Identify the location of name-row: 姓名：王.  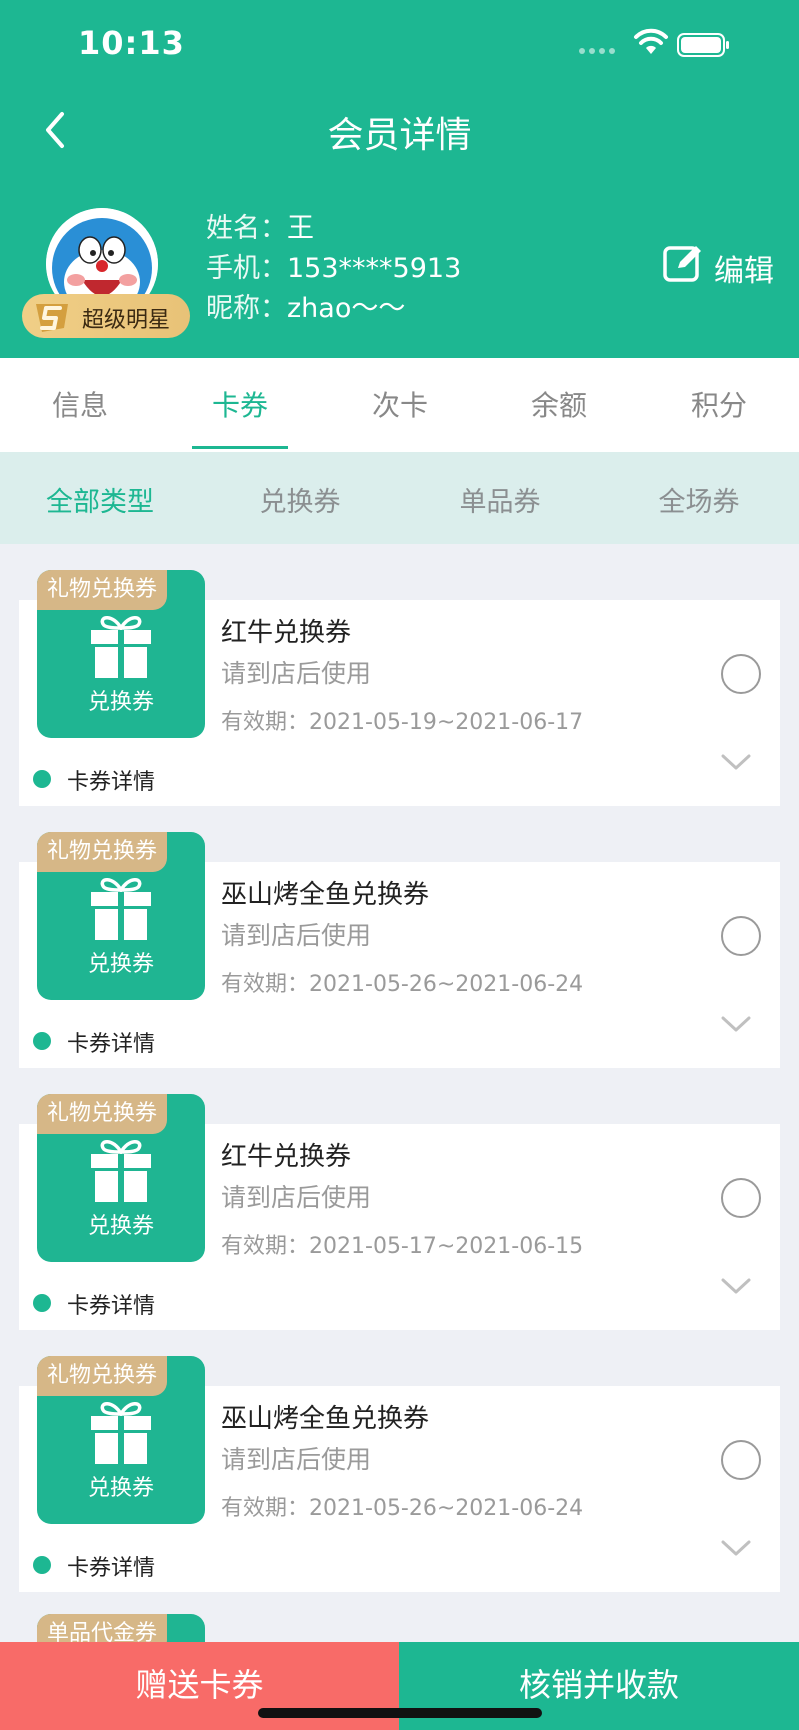
(260, 225).